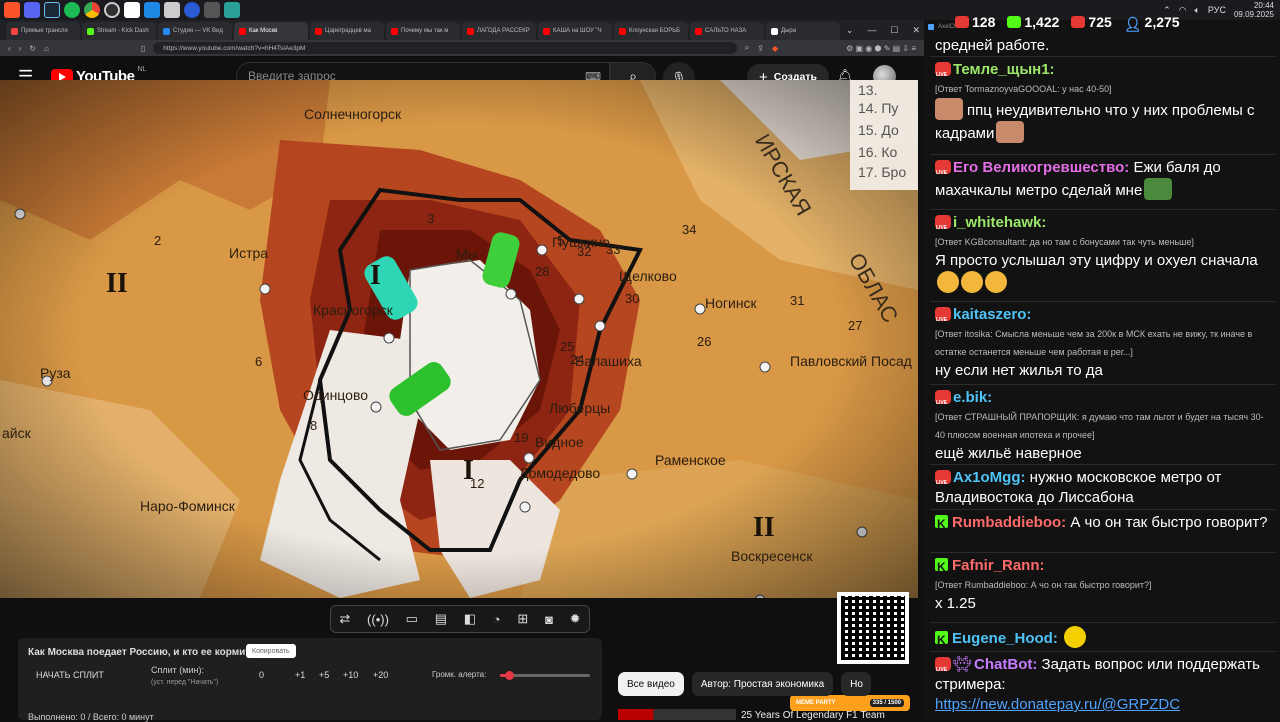  What do you see at coordinates (992, 314) in the screenshot?
I see `chat-username: kaitaszero:` at bounding box center [992, 314].